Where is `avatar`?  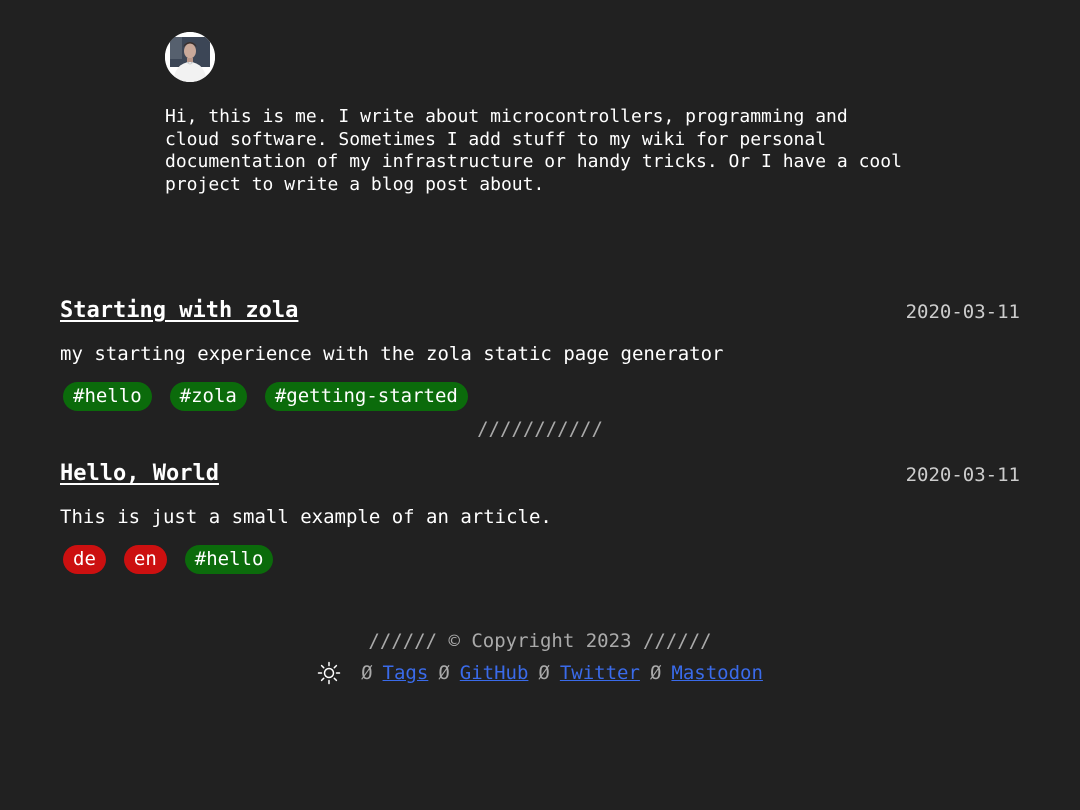 avatar is located at coordinates (190, 57).